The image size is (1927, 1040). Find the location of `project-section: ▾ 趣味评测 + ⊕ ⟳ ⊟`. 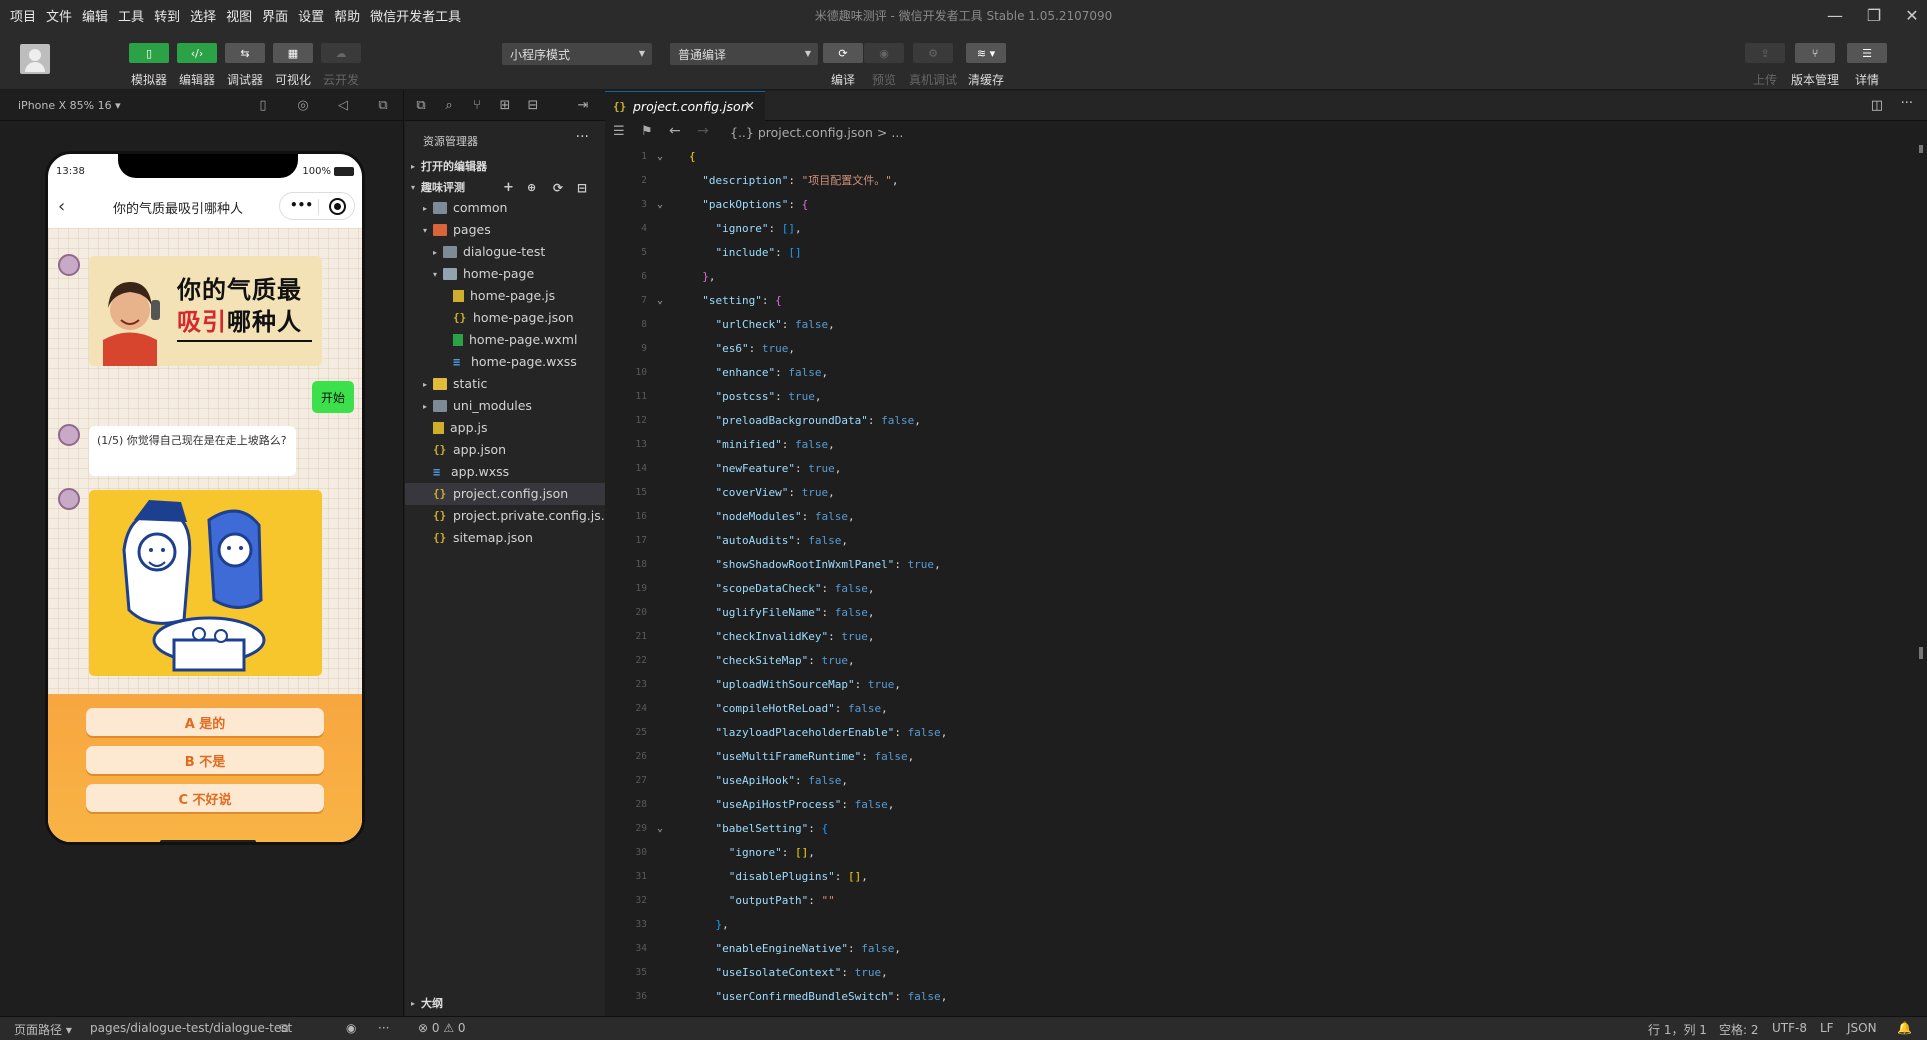

project-section: ▾ 趣味评测 + ⊕ ⟳ ⊟ is located at coordinates (505, 188).